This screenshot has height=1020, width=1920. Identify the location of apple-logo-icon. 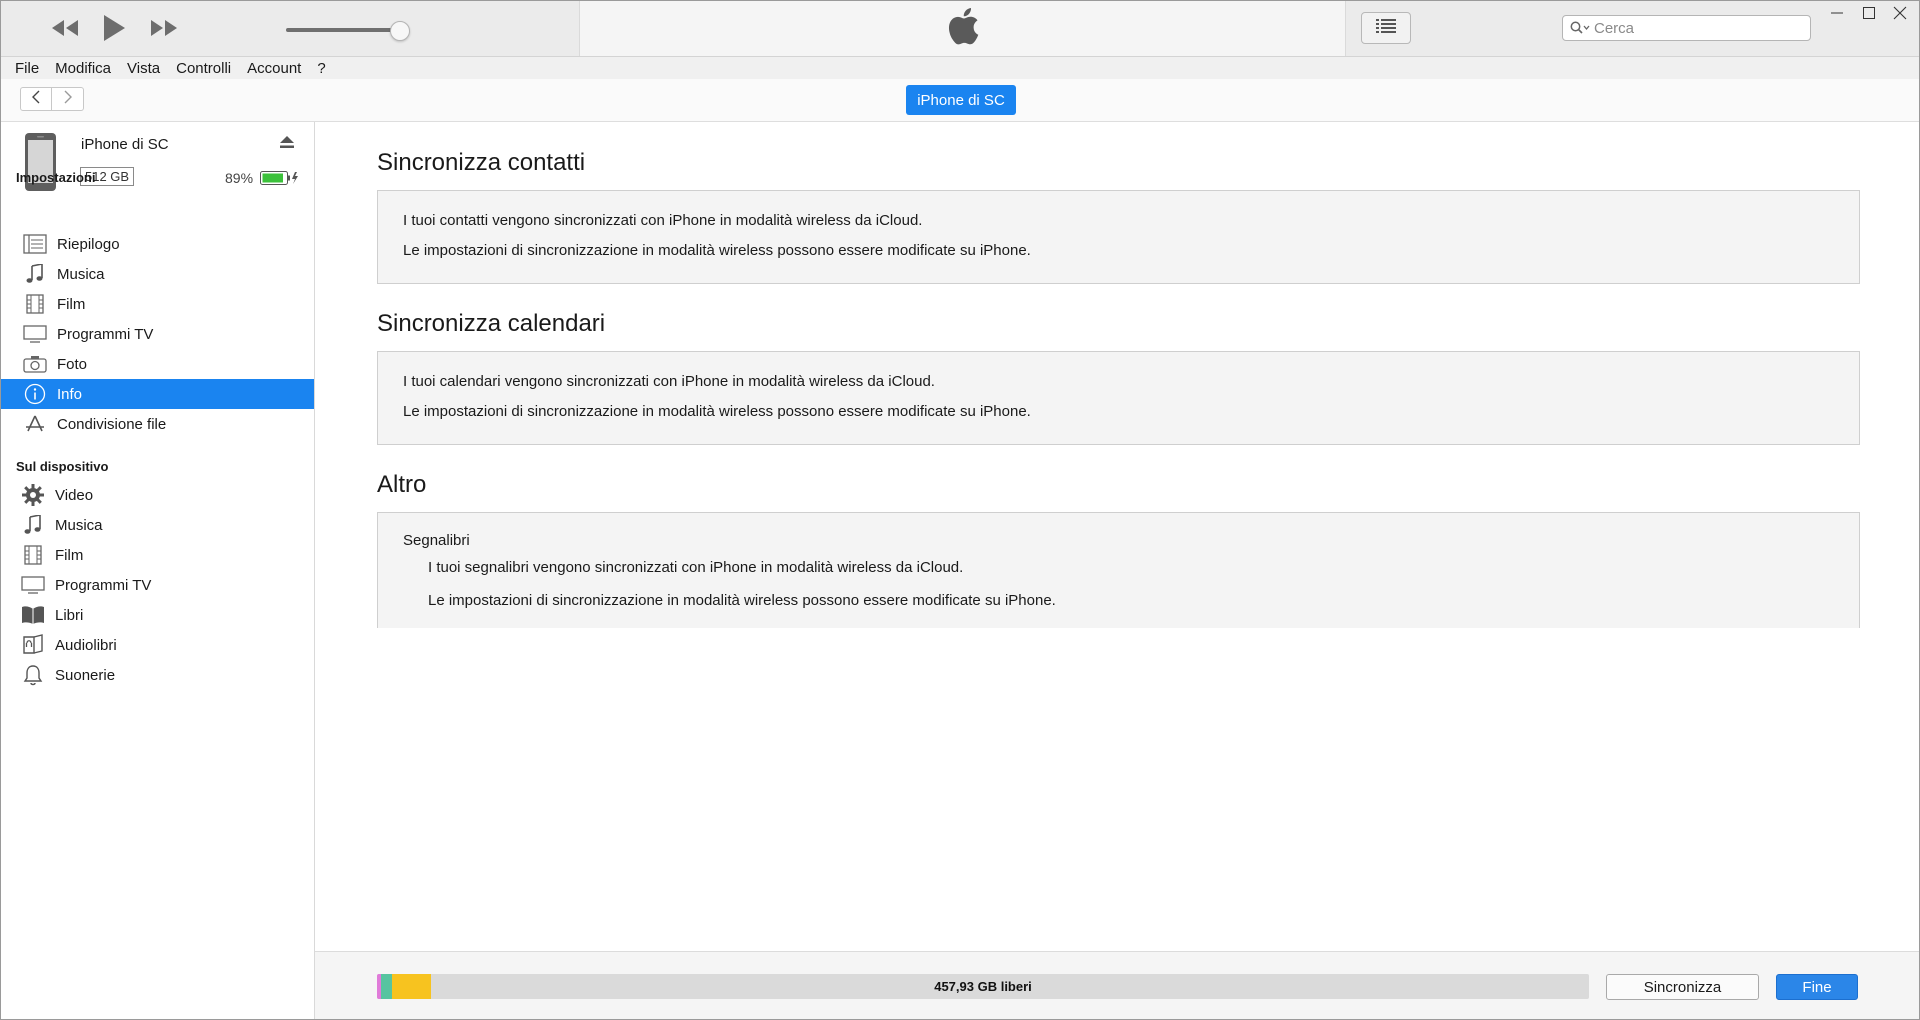
(963, 28).